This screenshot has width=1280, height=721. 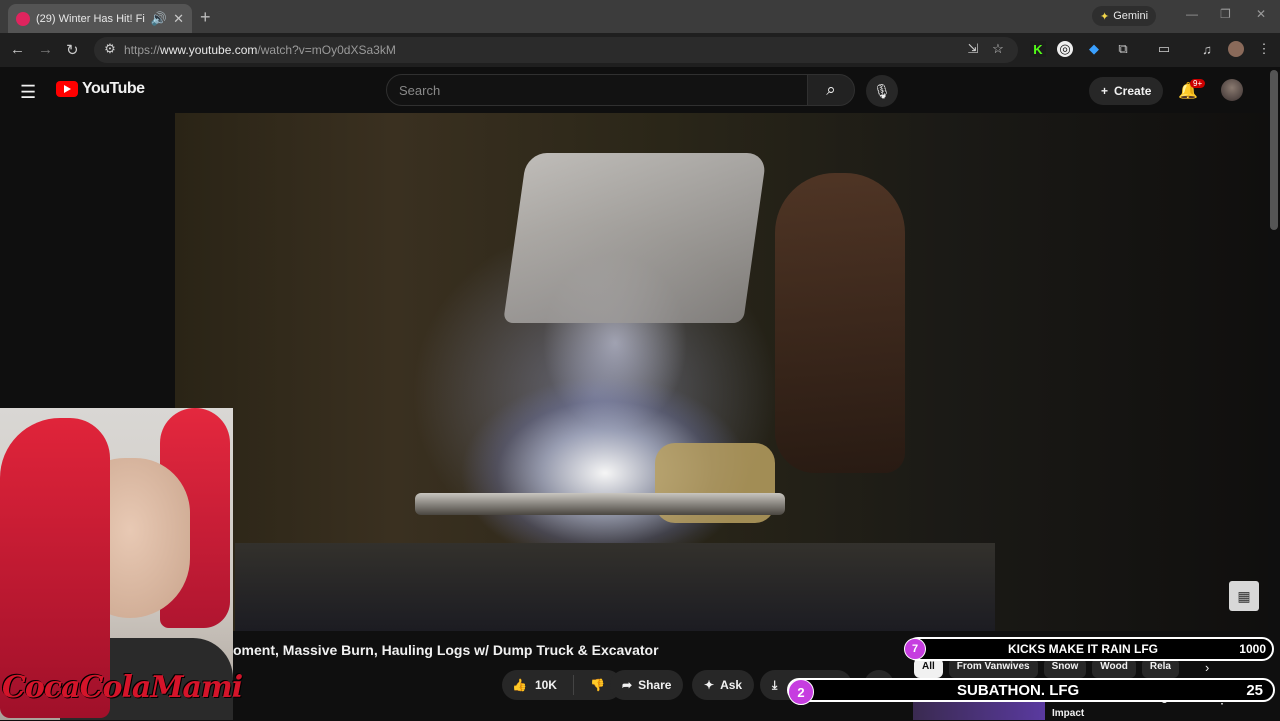 I want to click on audio-icon: 🔊, so click(x=159, y=19).